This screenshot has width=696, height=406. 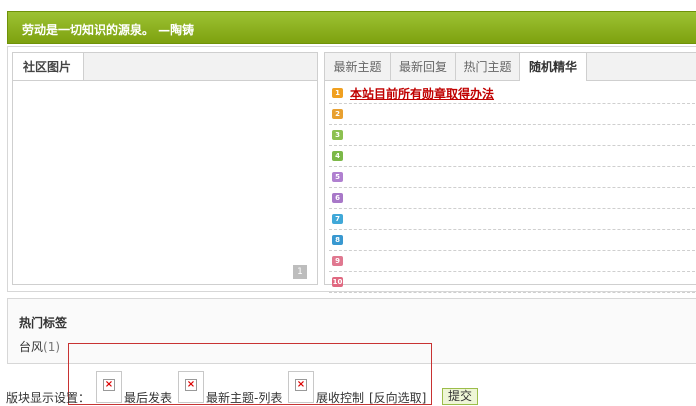 What do you see at coordinates (337, 198) in the screenshot?
I see `rank-number-icon: 6` at bounding box center [337, 198].